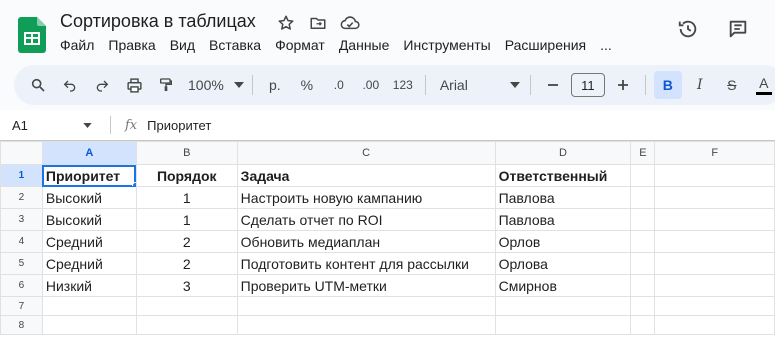 Image resolution: width=775 pixels, height=340 pixels. Describe the element at coordinates (89, 263) in the screenshot. I see `cell-a5: Средний` at that location.